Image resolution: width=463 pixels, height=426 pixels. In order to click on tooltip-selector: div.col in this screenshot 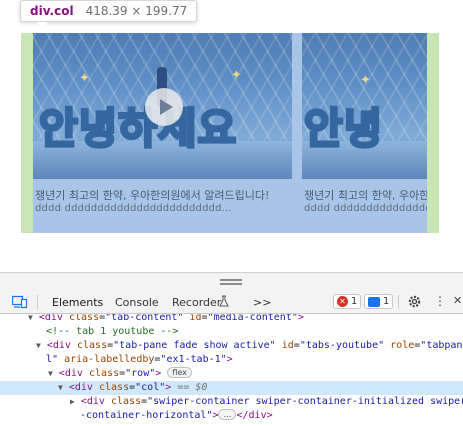, I will do `click(52, 11)`.